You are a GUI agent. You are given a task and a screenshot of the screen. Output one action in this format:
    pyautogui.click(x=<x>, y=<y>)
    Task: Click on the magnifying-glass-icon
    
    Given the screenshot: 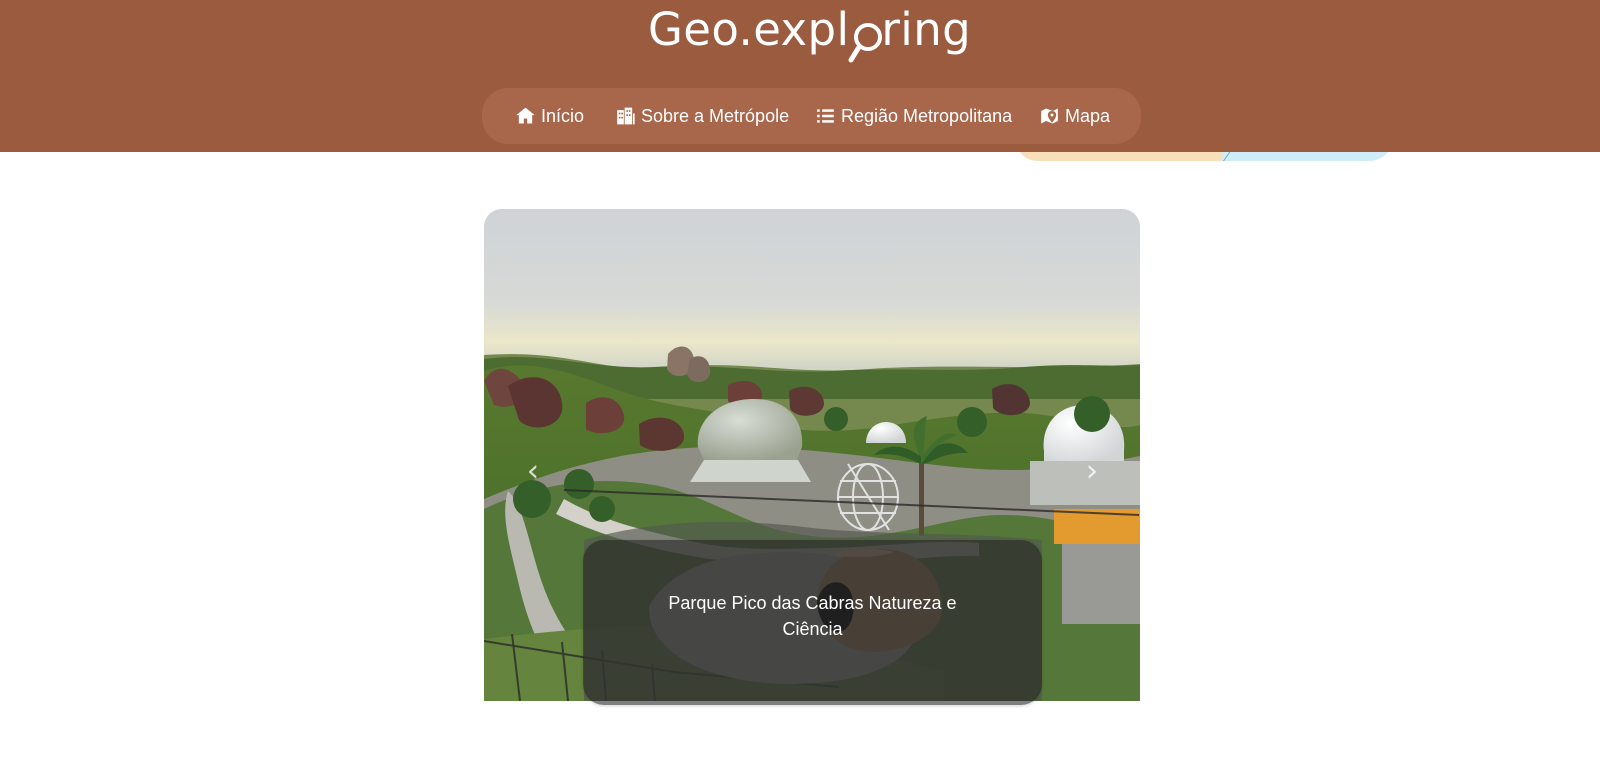 What is the action you would take?
    pyautogui.click(x=865, y=31)
    